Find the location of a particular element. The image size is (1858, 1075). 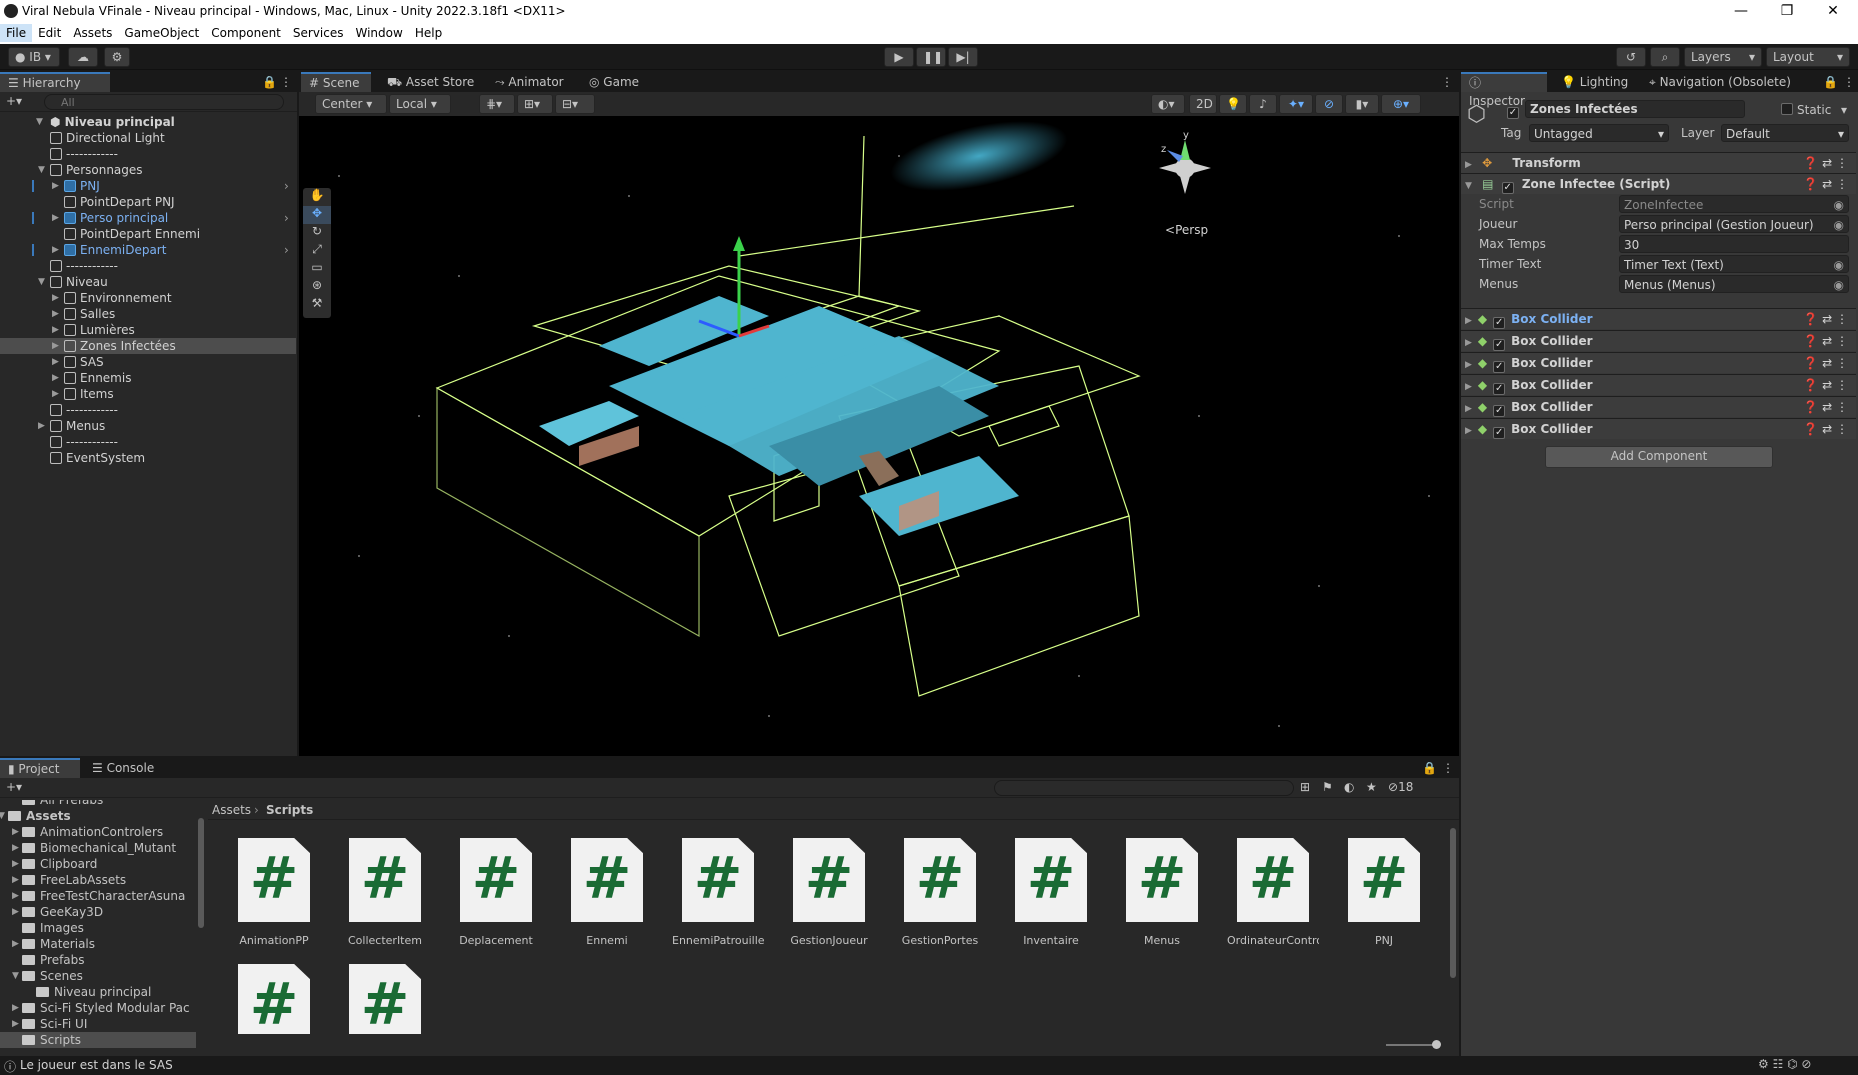

menu-file: File is located at coordinates (16, 33).